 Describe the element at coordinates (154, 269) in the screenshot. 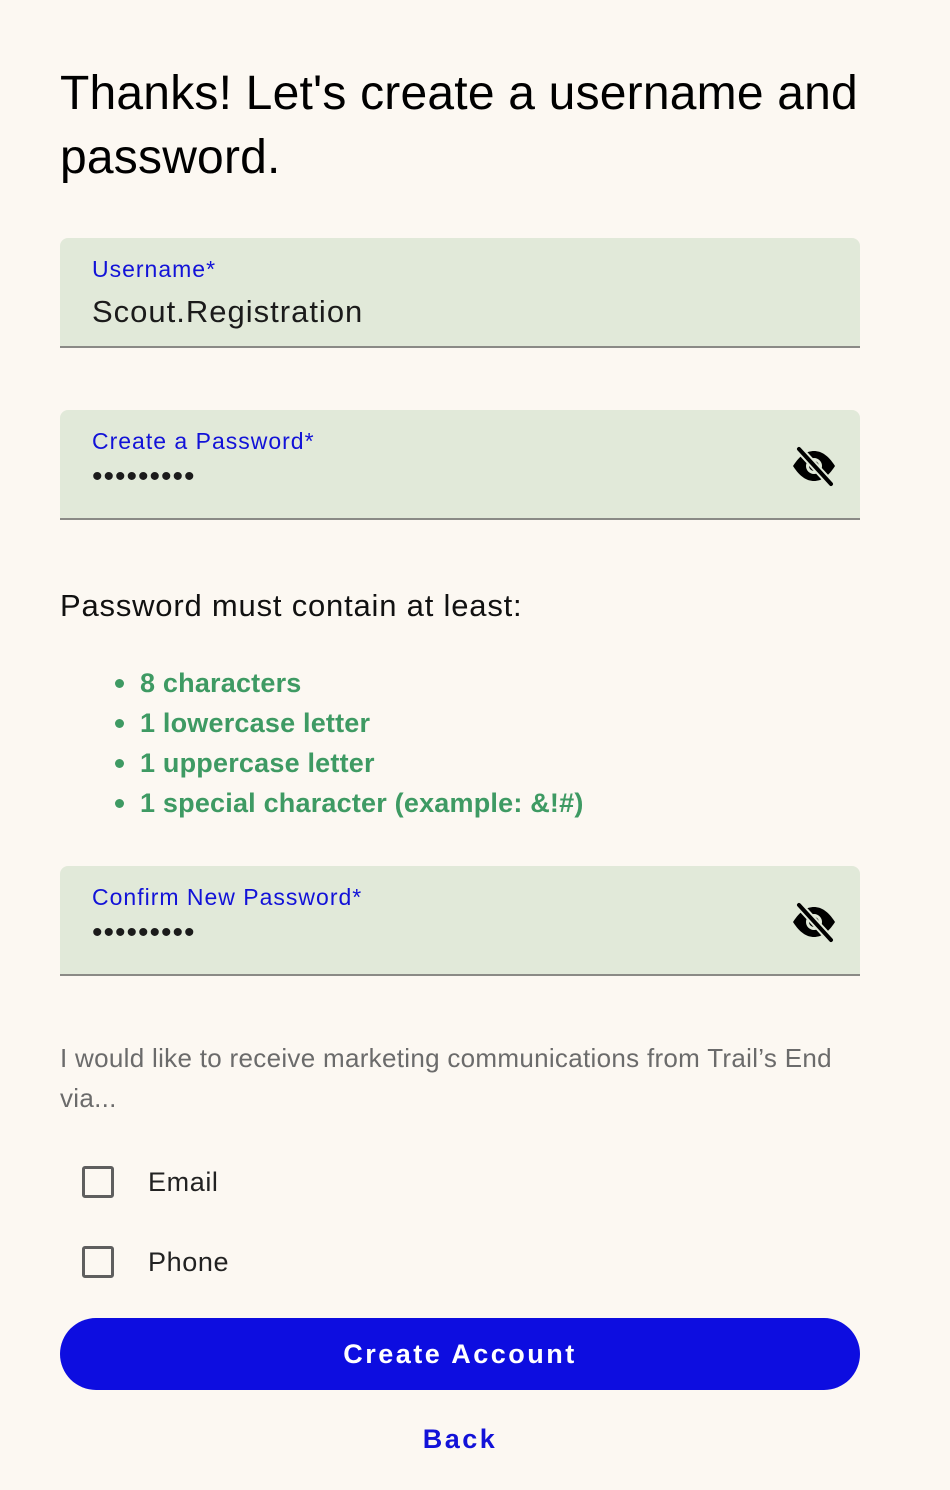

I see `username-label: Username*` at that location.